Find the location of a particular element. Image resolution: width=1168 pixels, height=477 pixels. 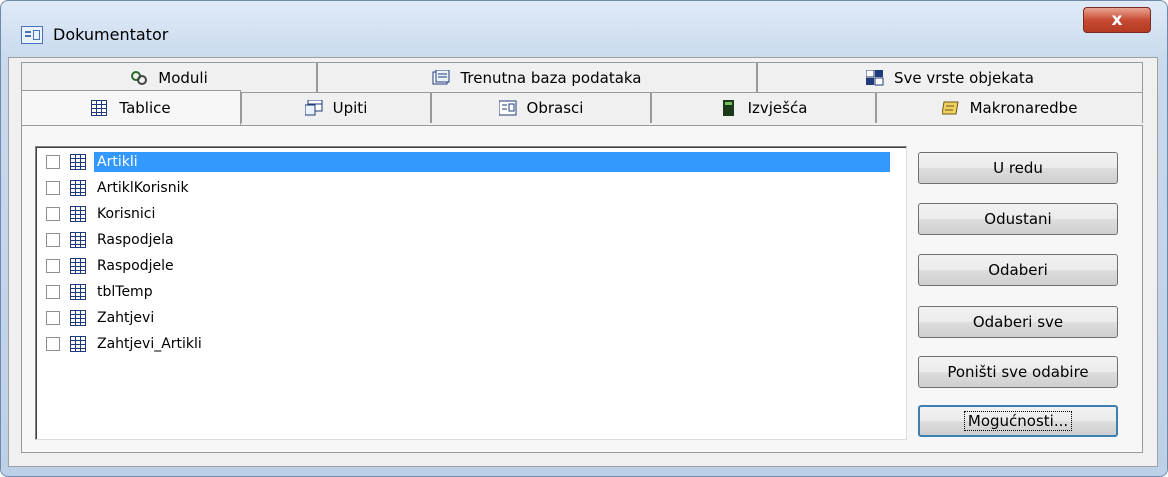

list-item: Zahtjevi_Artikli is located at coordinates (125, 344).